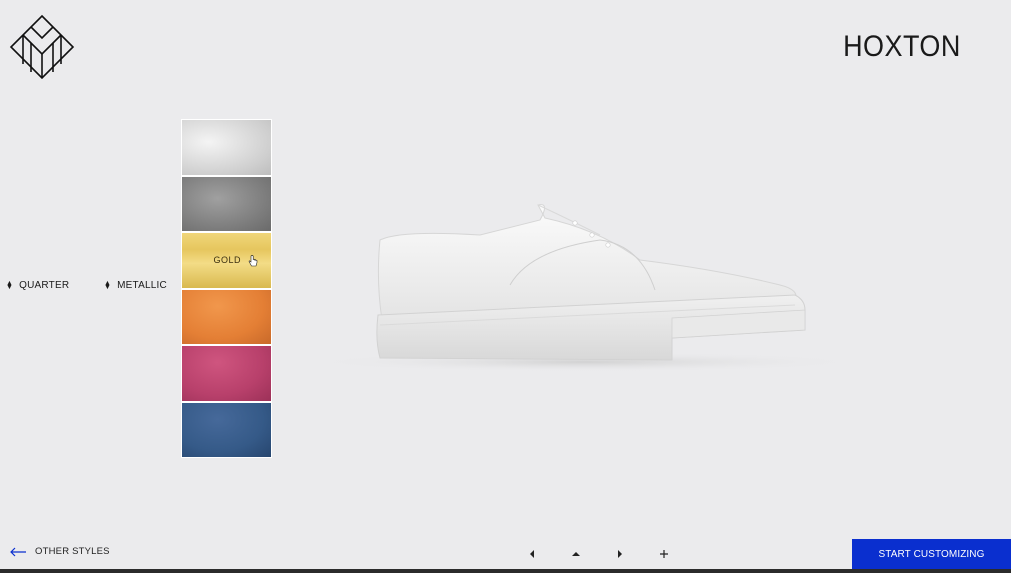  Describe the element at coordinates (226, 203) in the screenshot. I see `swatch-silver-dark` at that location.